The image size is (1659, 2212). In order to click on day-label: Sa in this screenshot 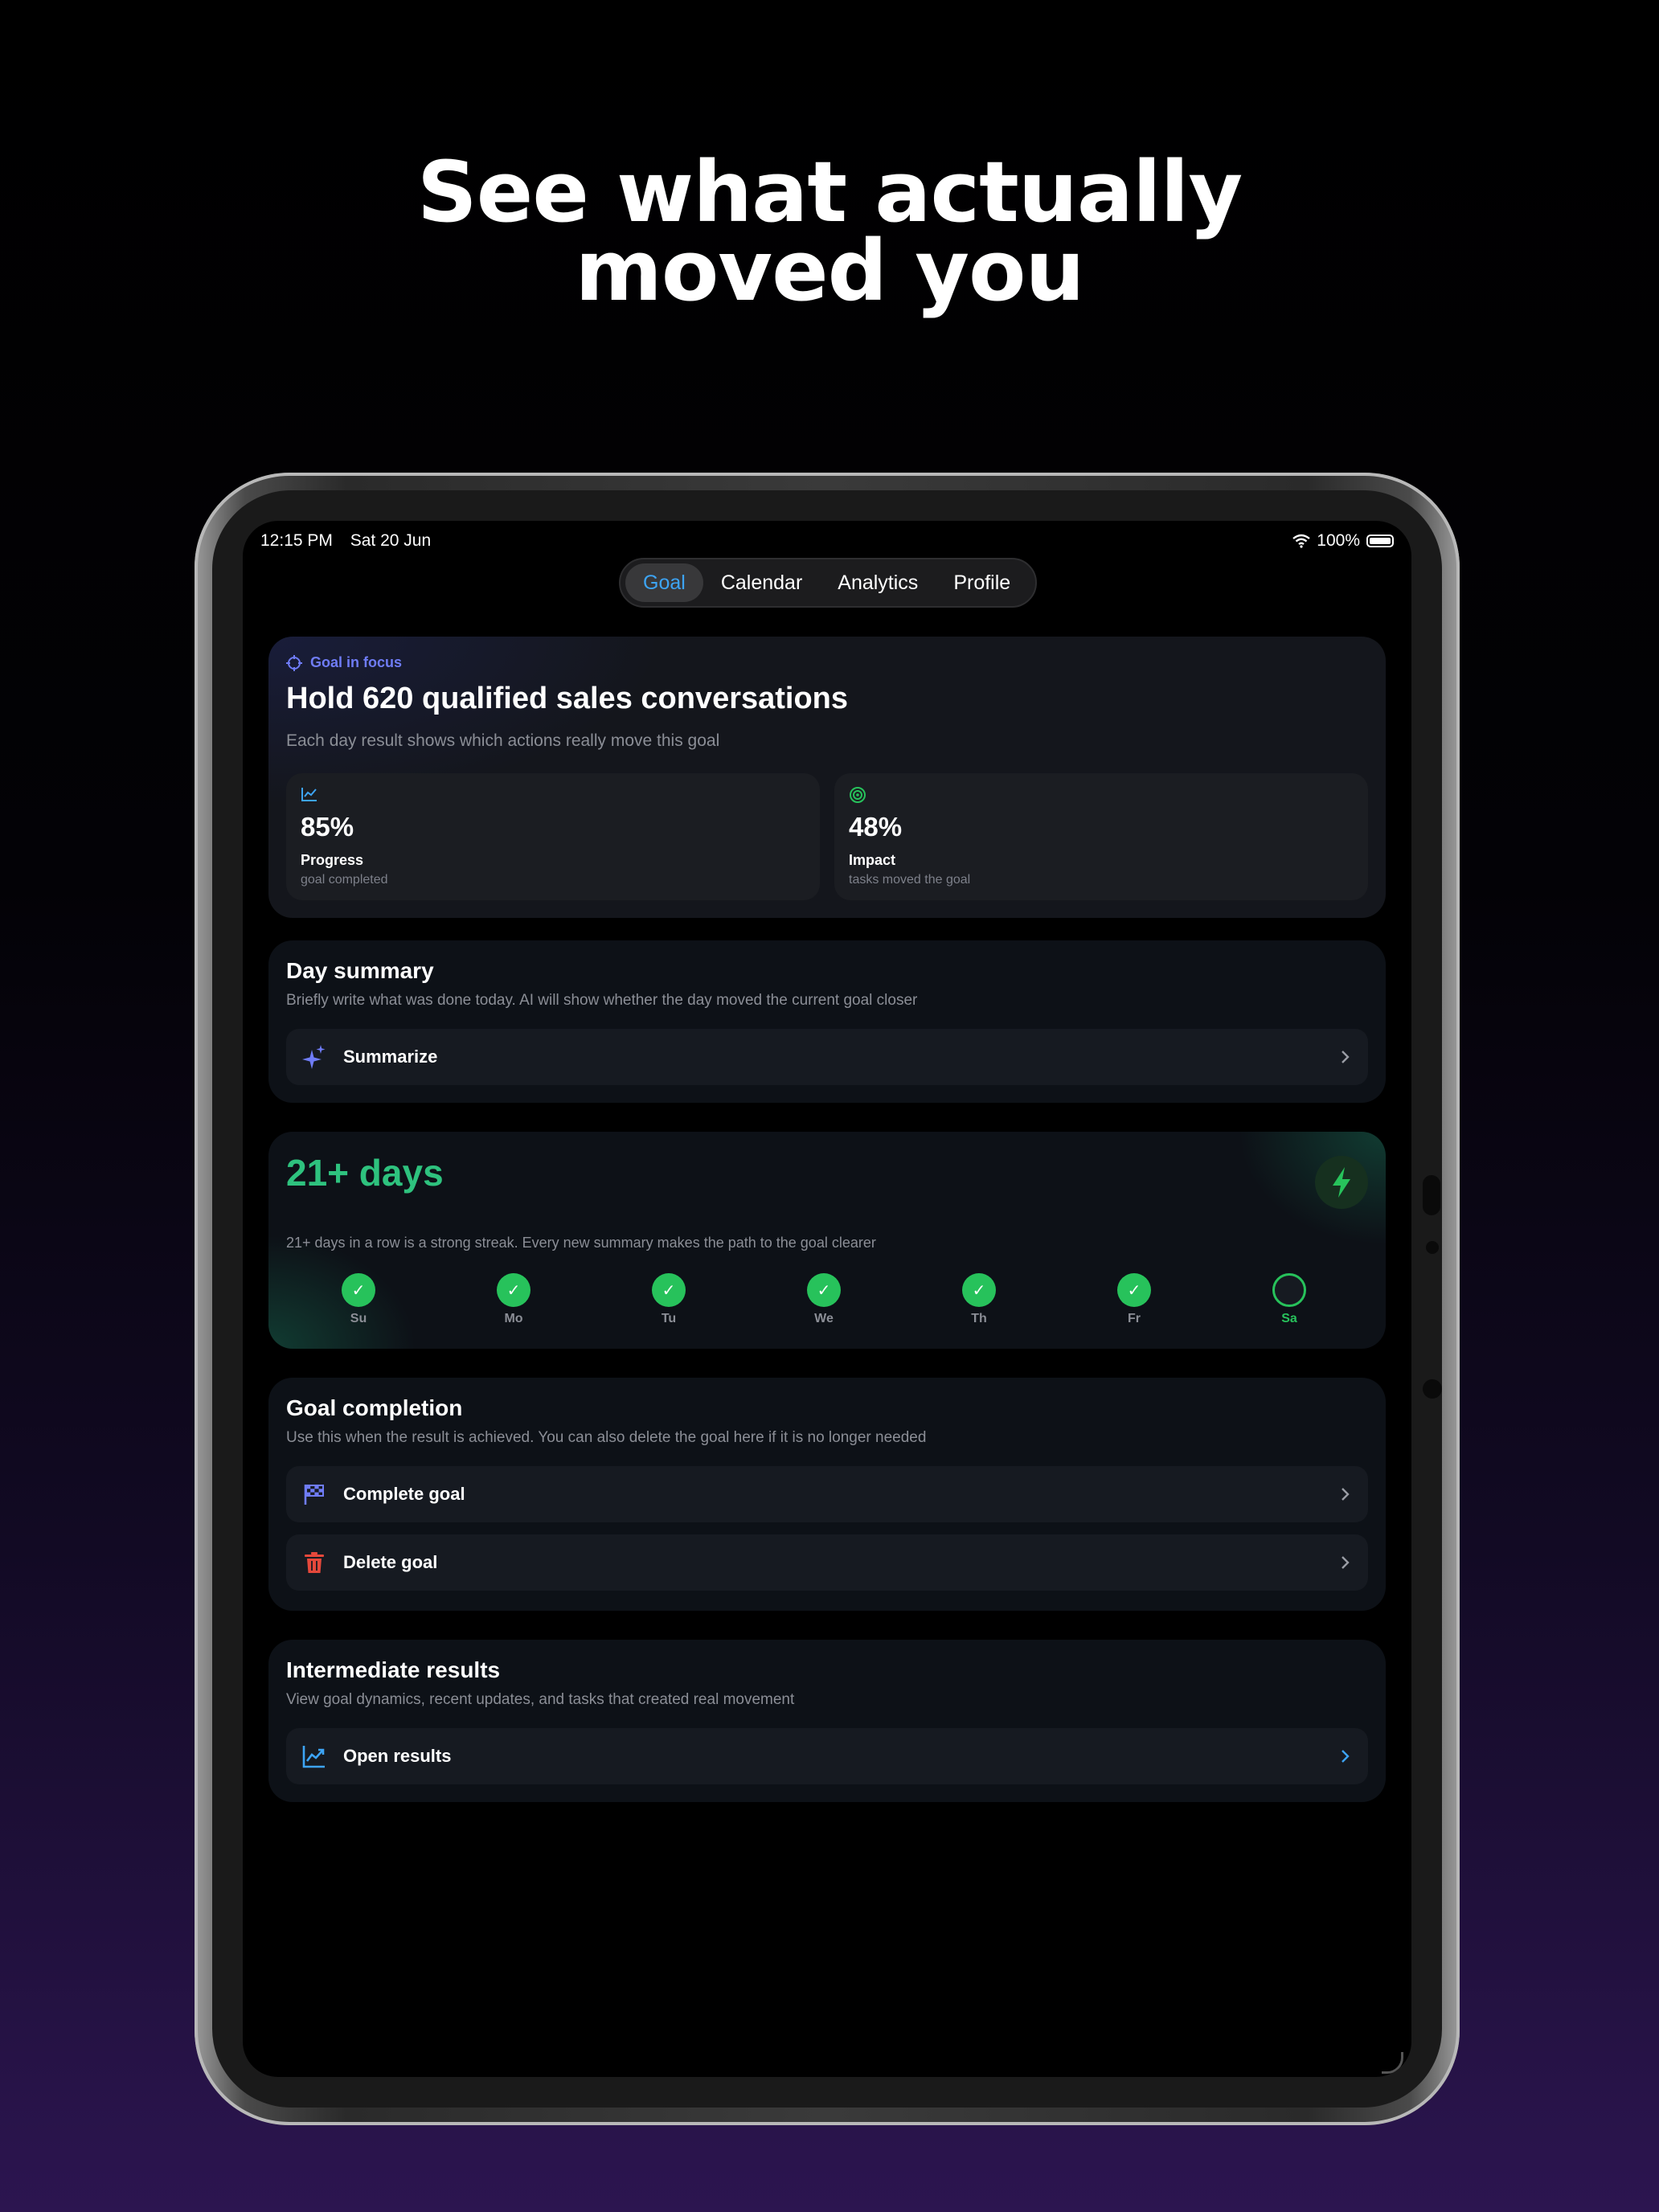, I will do `click(1289, 1318)`.